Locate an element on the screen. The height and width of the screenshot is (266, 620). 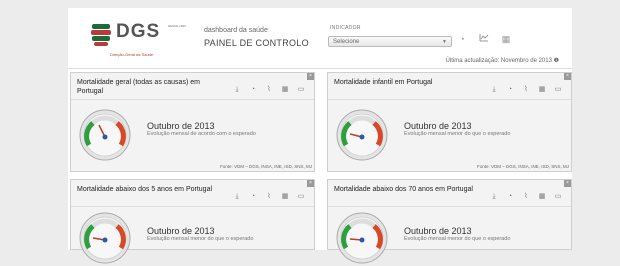
indicator-select: Selecione ▼ is located at coordinates (390, 41).